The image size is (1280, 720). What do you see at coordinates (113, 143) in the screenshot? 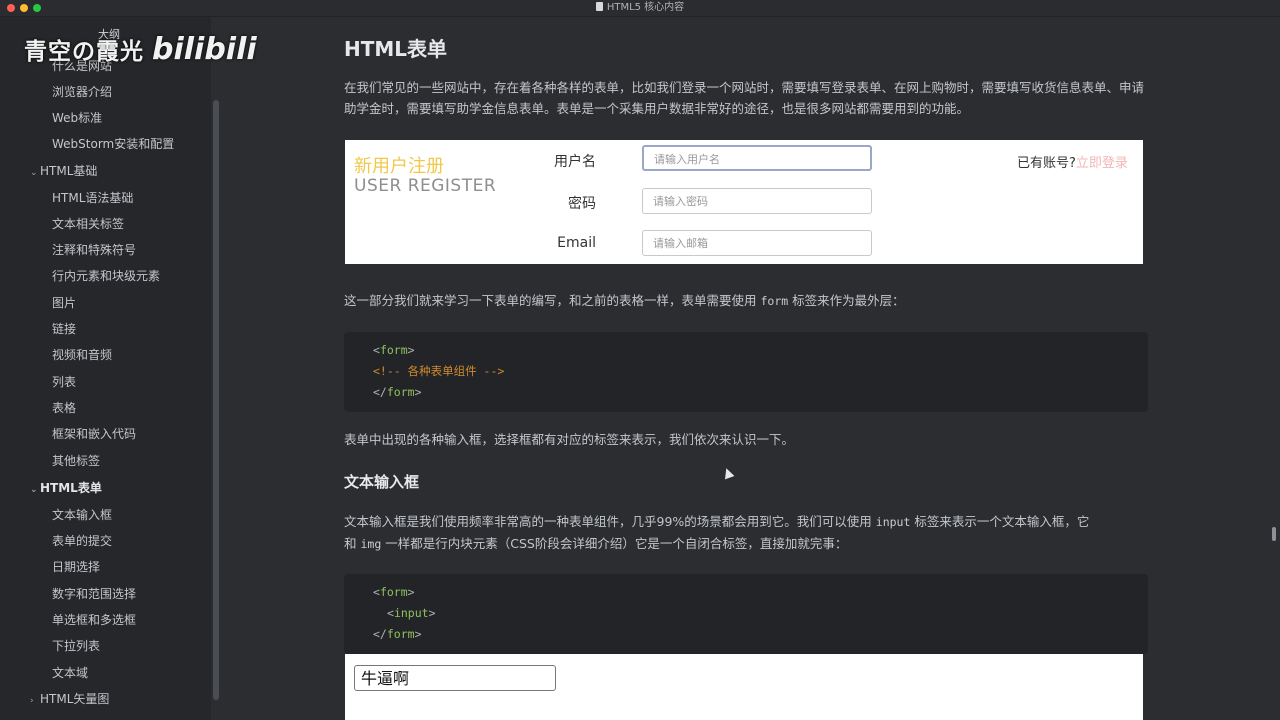
I see `sidebar-item-webstorm: WebStorm安装和配置` at bounding box center [113, 143].